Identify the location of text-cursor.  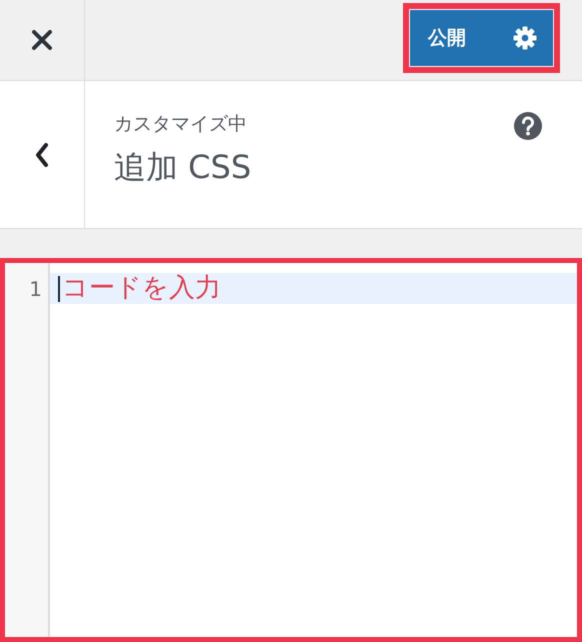
(59, 289).